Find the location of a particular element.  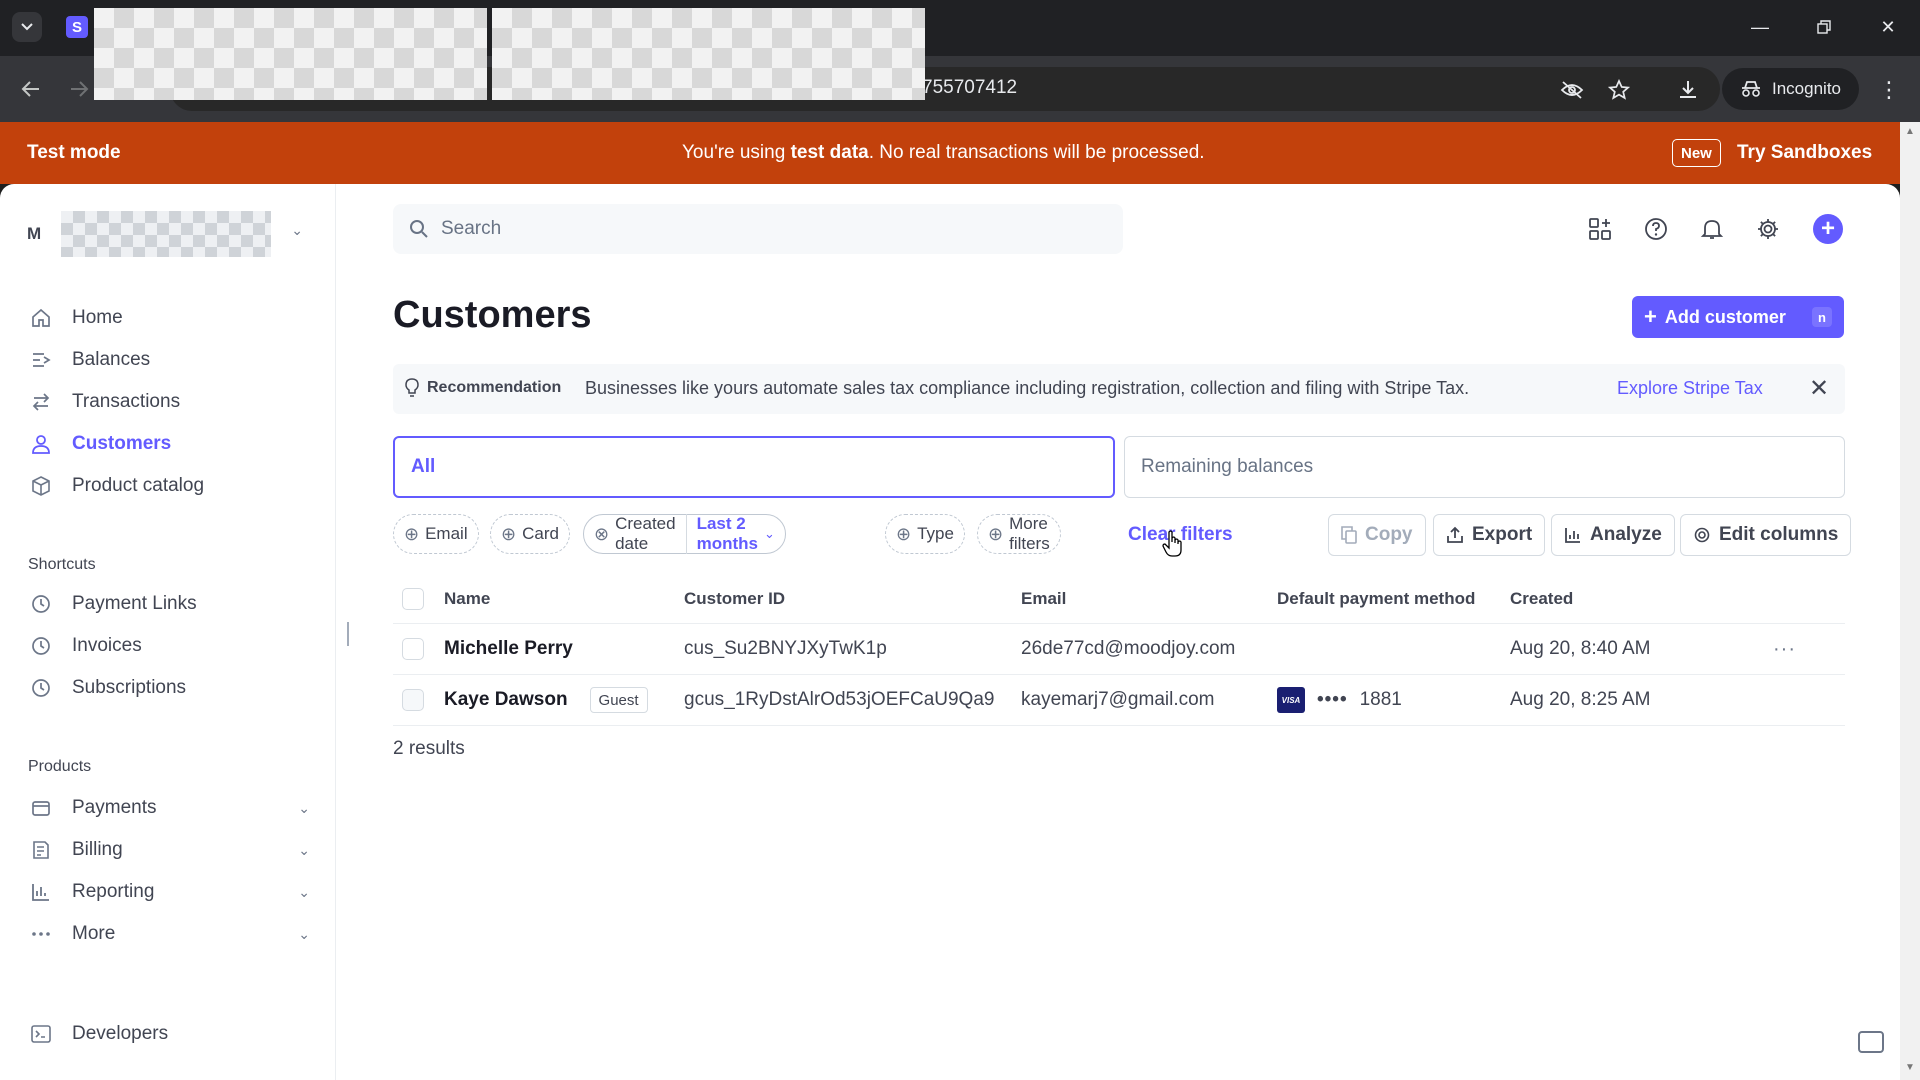

account-initial: M is located at coordinates (34, 233).